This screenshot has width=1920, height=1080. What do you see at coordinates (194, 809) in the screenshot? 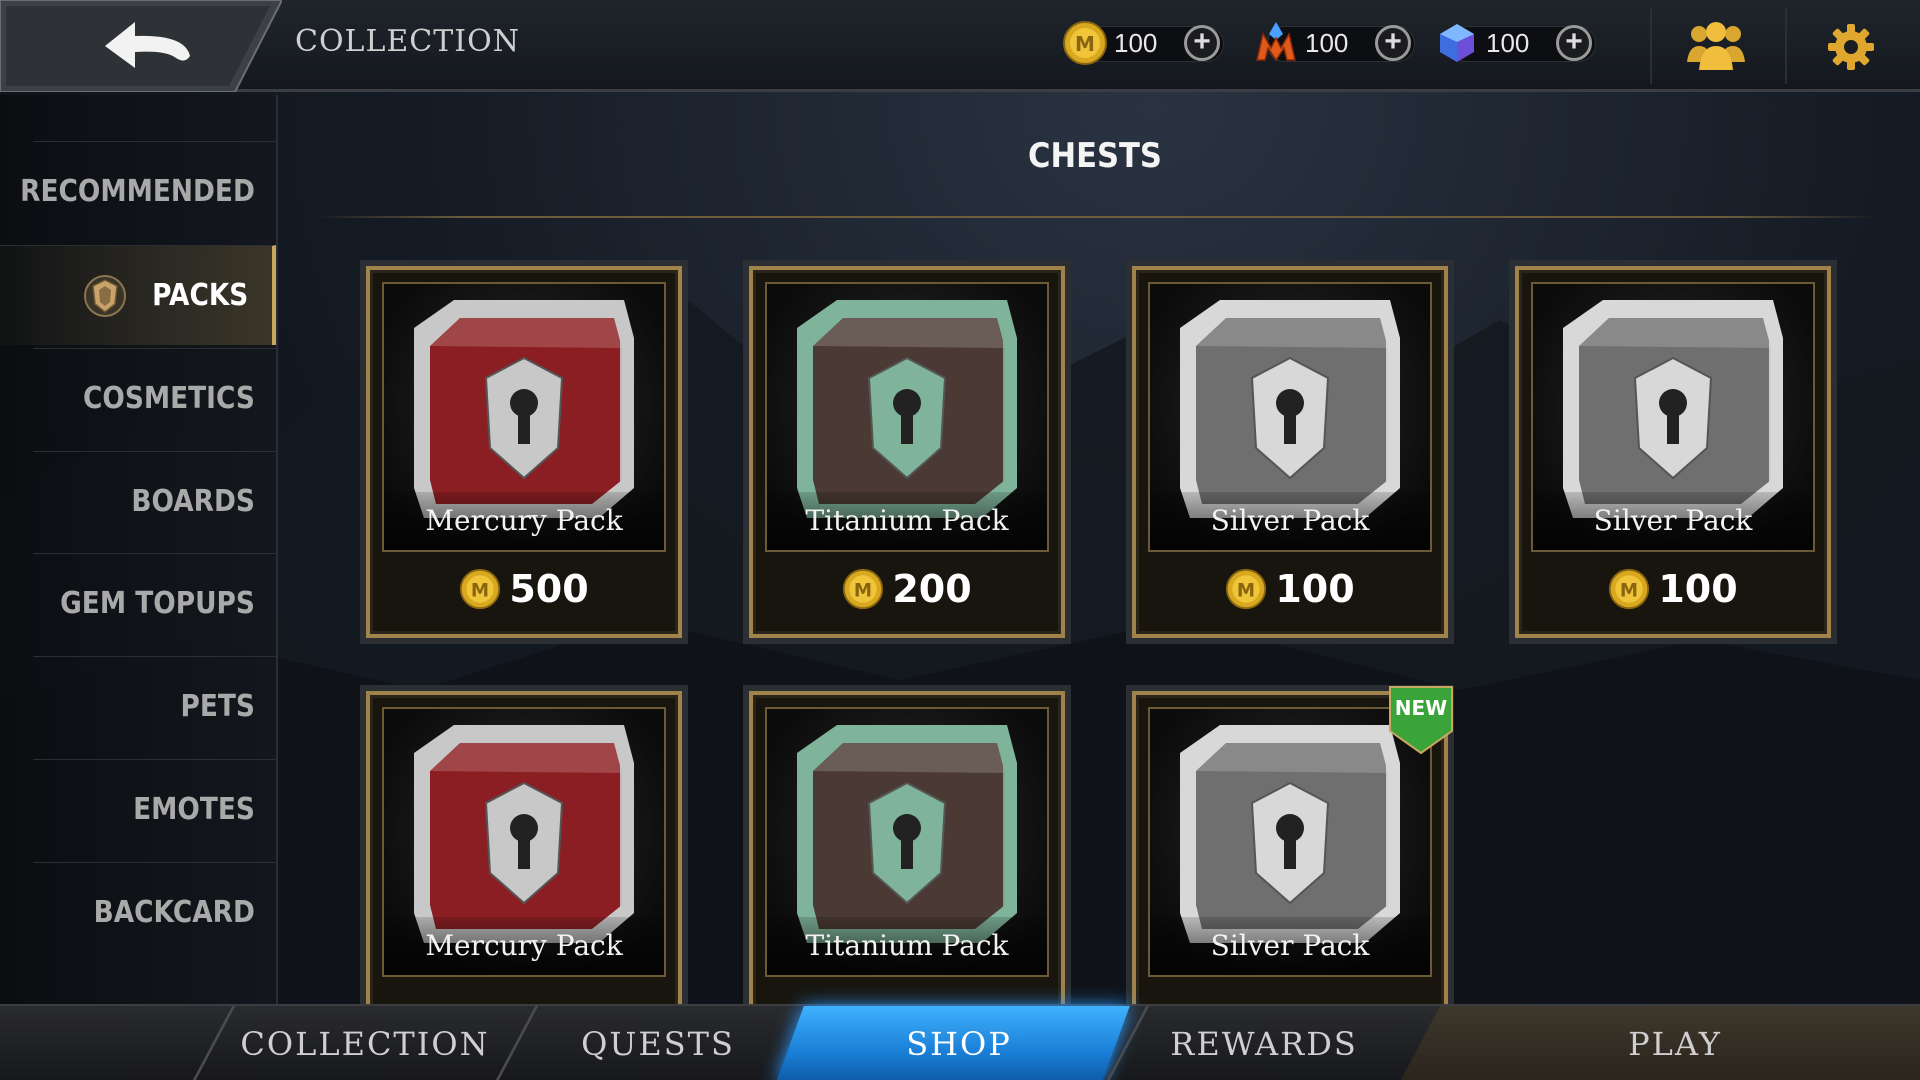
I see `sidebar-item-label: EMOTES` at bounding box center [194, 809].